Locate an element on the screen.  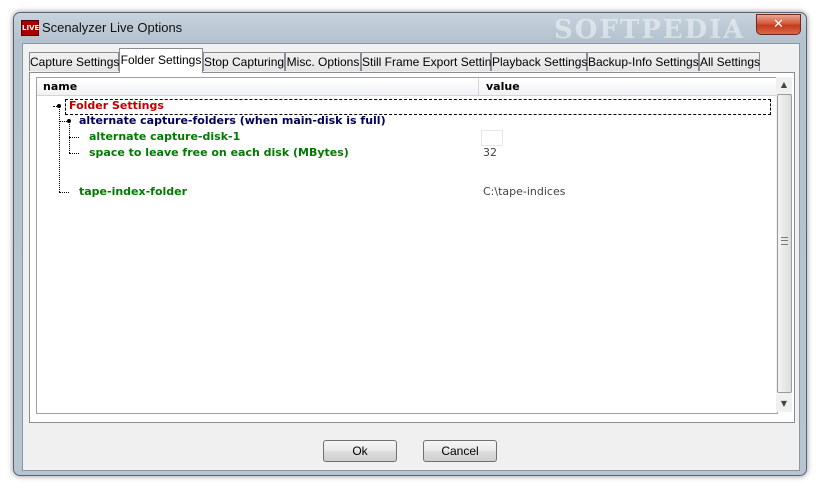
scrollbar-thumb is located at coordinates (784, 243).